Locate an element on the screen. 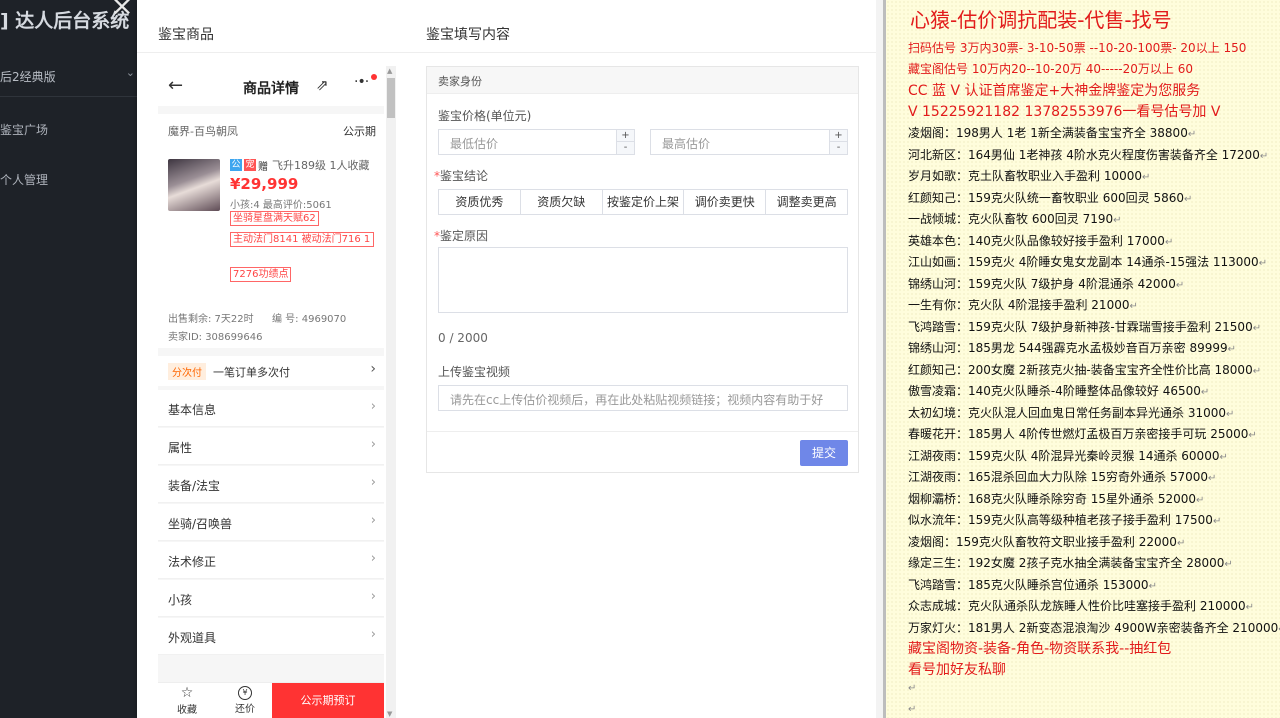  char-counter: 0 / 2000 is located at coordinates (463, 338).